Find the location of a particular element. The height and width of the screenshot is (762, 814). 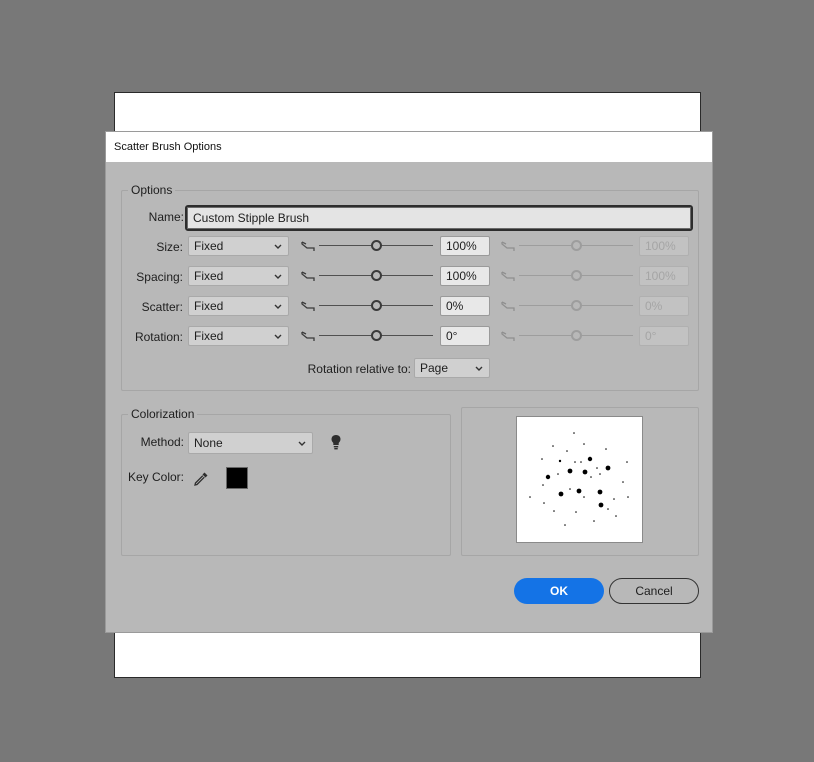

colorization-legend: Colorization is located at coordinates (163, 414).